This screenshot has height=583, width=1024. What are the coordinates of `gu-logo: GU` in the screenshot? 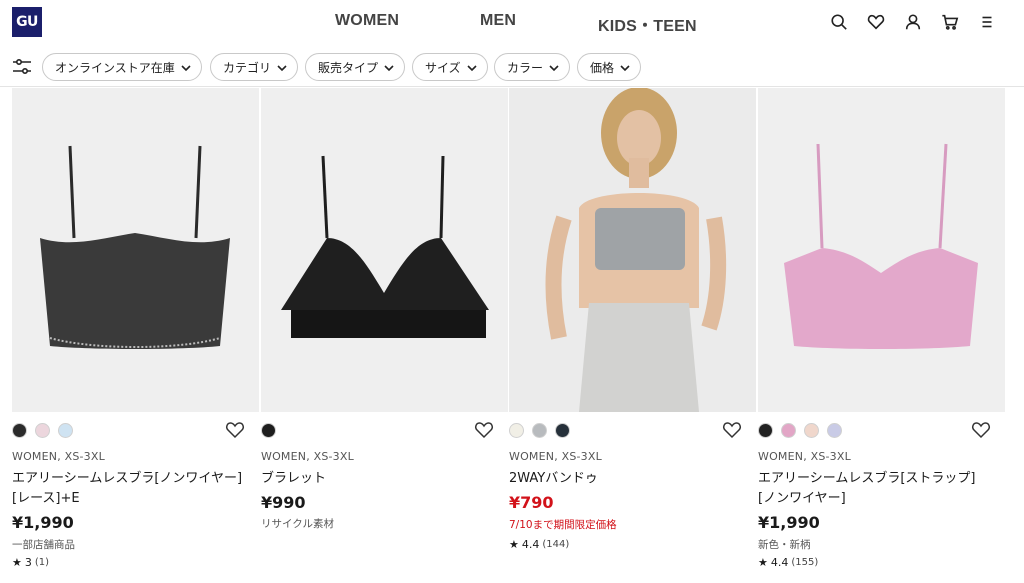 It's located at (27, 22).